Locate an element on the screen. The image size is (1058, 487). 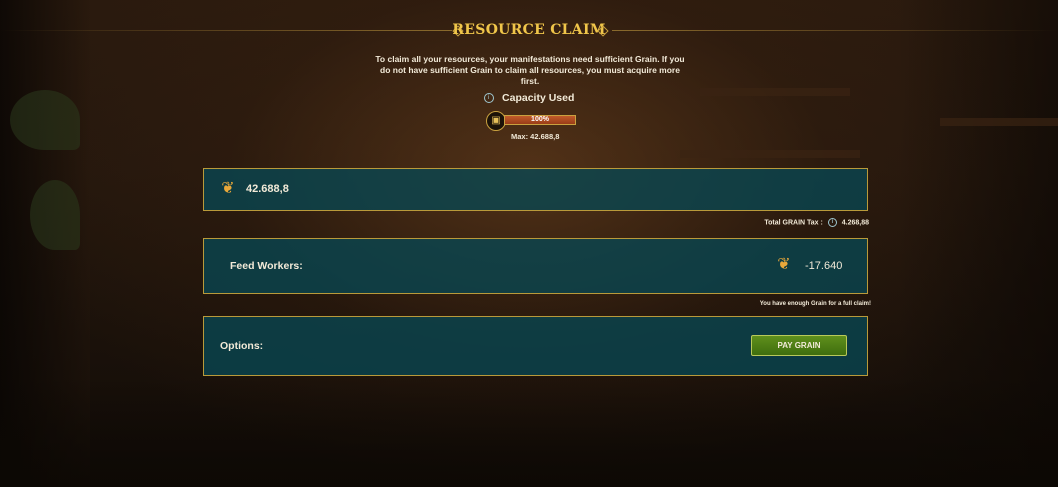
chest-icon: ▣ is located at coordinates (496, 121).